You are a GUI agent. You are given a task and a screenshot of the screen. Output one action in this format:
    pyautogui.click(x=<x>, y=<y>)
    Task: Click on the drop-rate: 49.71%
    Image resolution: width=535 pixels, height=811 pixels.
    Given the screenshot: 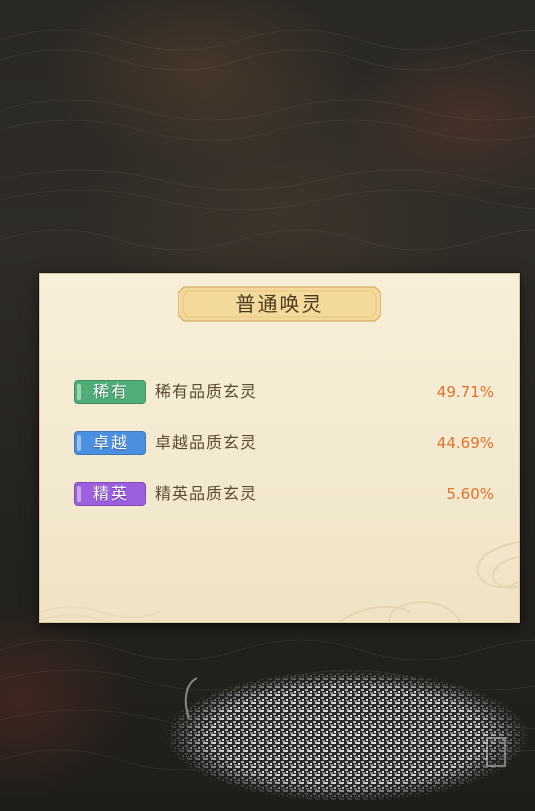 What is the action you would take?
    pyautogui.click(x=465, y=392)
    